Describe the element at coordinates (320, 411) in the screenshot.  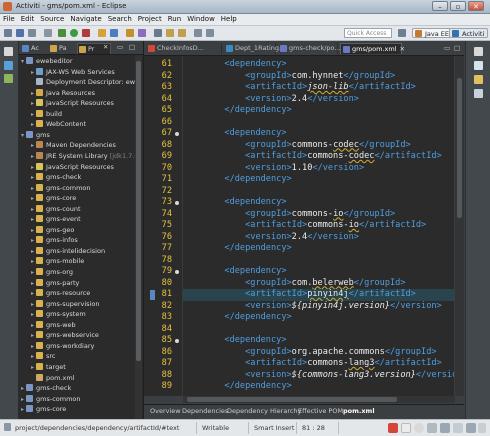
I see `pom-tab: Effective POM` at that location.